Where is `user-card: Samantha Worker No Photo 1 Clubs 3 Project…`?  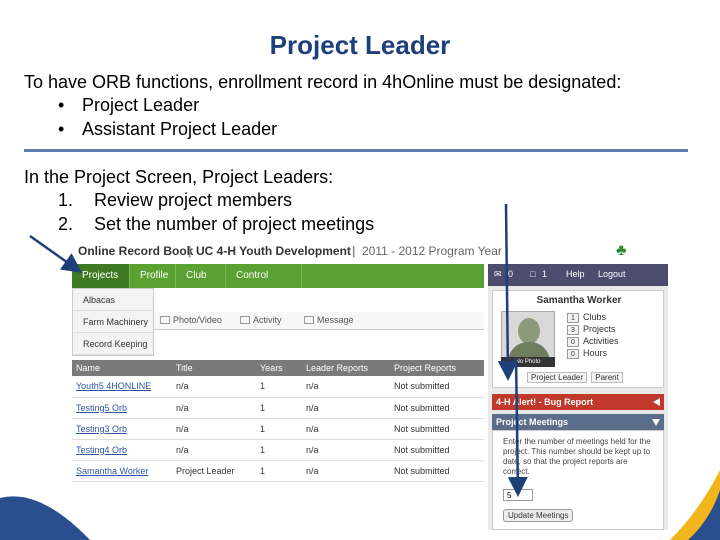
user-card: Samantha Worker No Photo 1 Clubs 3 Project… is located at coordinates (578, 339).